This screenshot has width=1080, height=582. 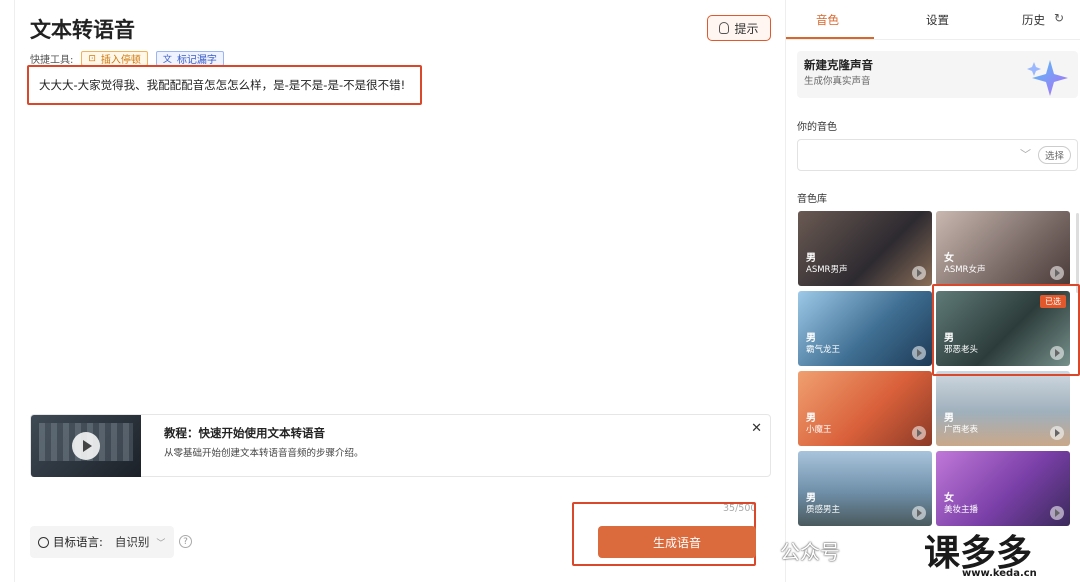 What do you see at coordinates (817, 127) in the screenshot?
I see `your-voice-label: 你的音色` at bounding box center [817, 127].